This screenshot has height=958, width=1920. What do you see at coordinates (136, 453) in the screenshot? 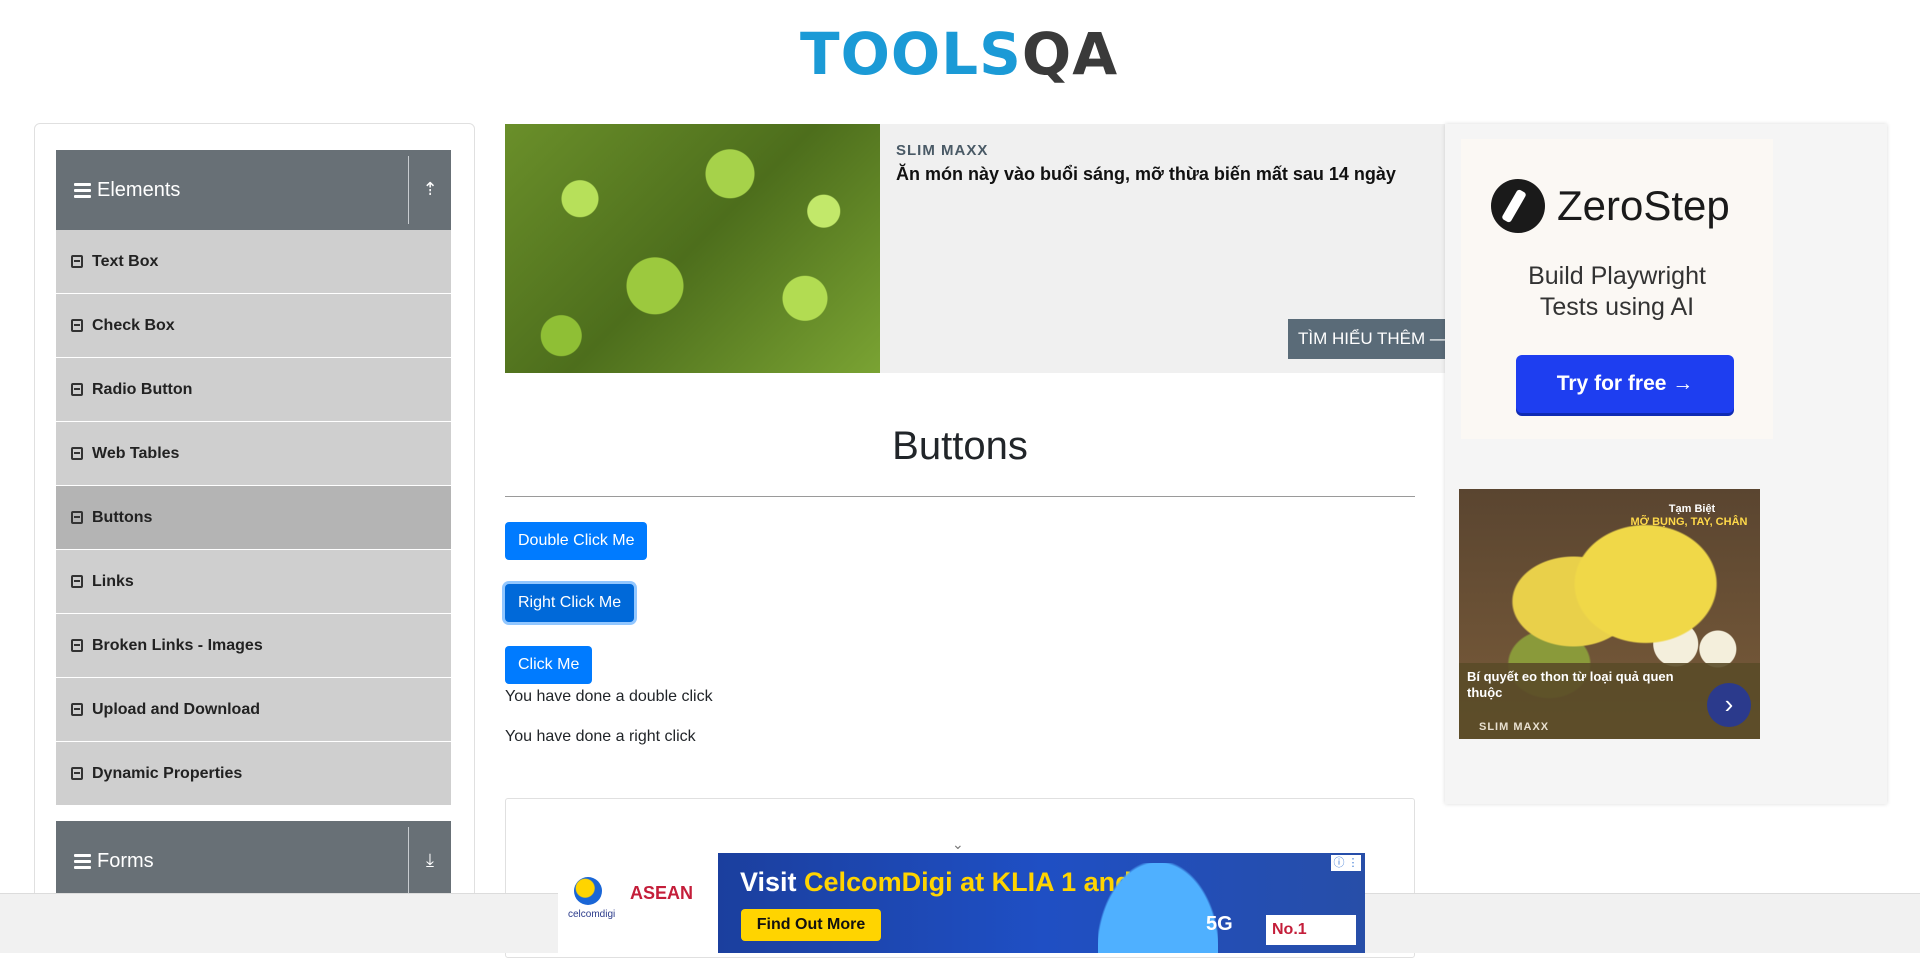
I see `sidebar-item-label: Web Tables` at bounding box center [136, 453].